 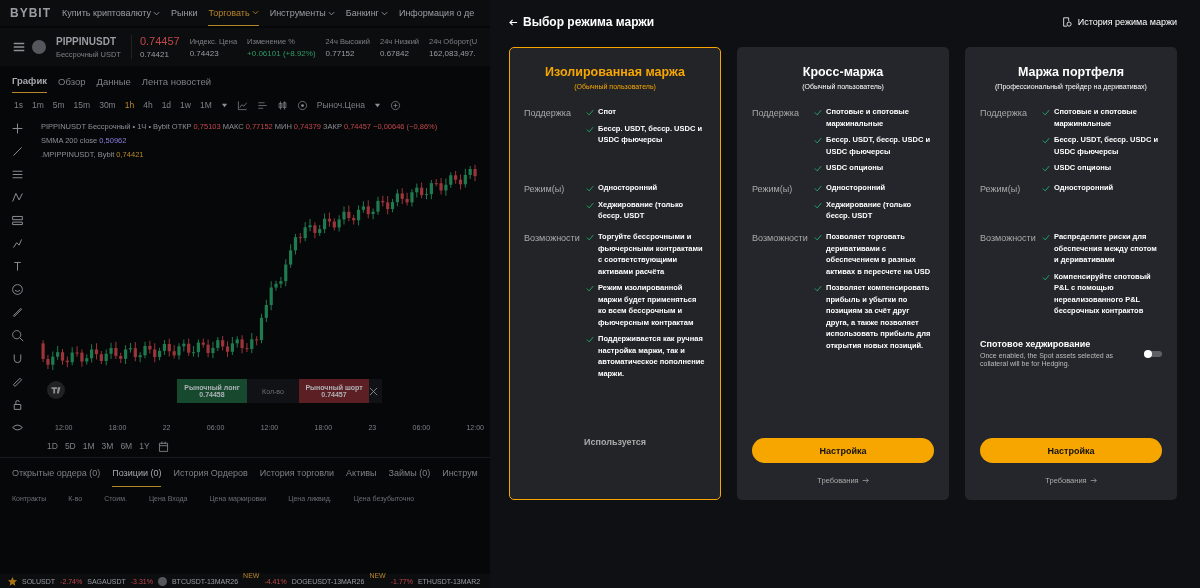 I want to click on range-button: 5D, so click(x=70, y=446).